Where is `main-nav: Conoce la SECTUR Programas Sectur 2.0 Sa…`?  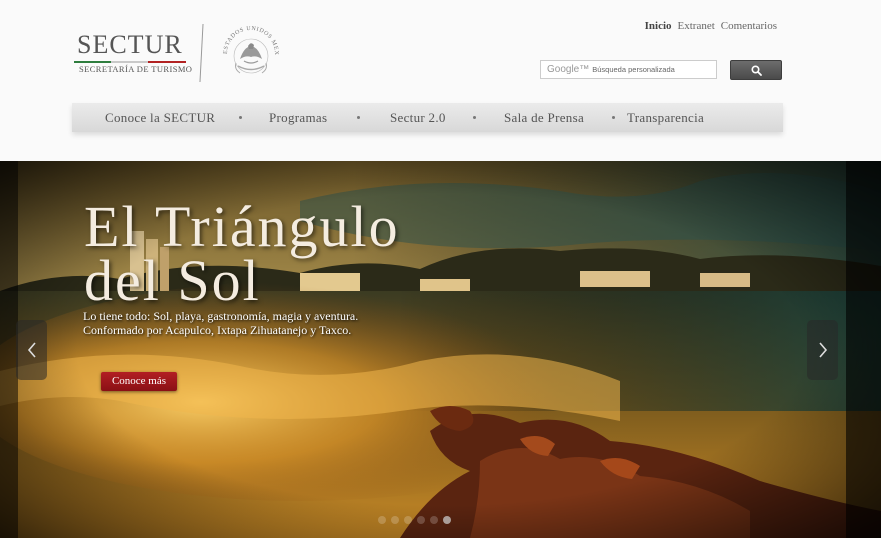
main-nav: Conoce la SECTUR Programas Sectur 2.0 Sa… is located at coordinates (427, 117).